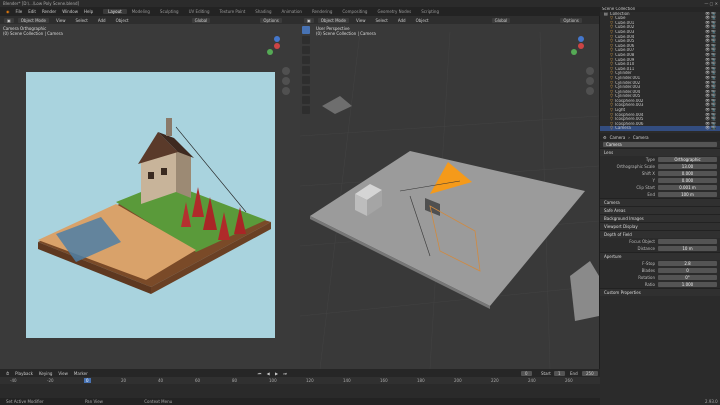  Describe the element at coordinates (49, 11) in the screenshot. I see `menu-render: Render` at that location.